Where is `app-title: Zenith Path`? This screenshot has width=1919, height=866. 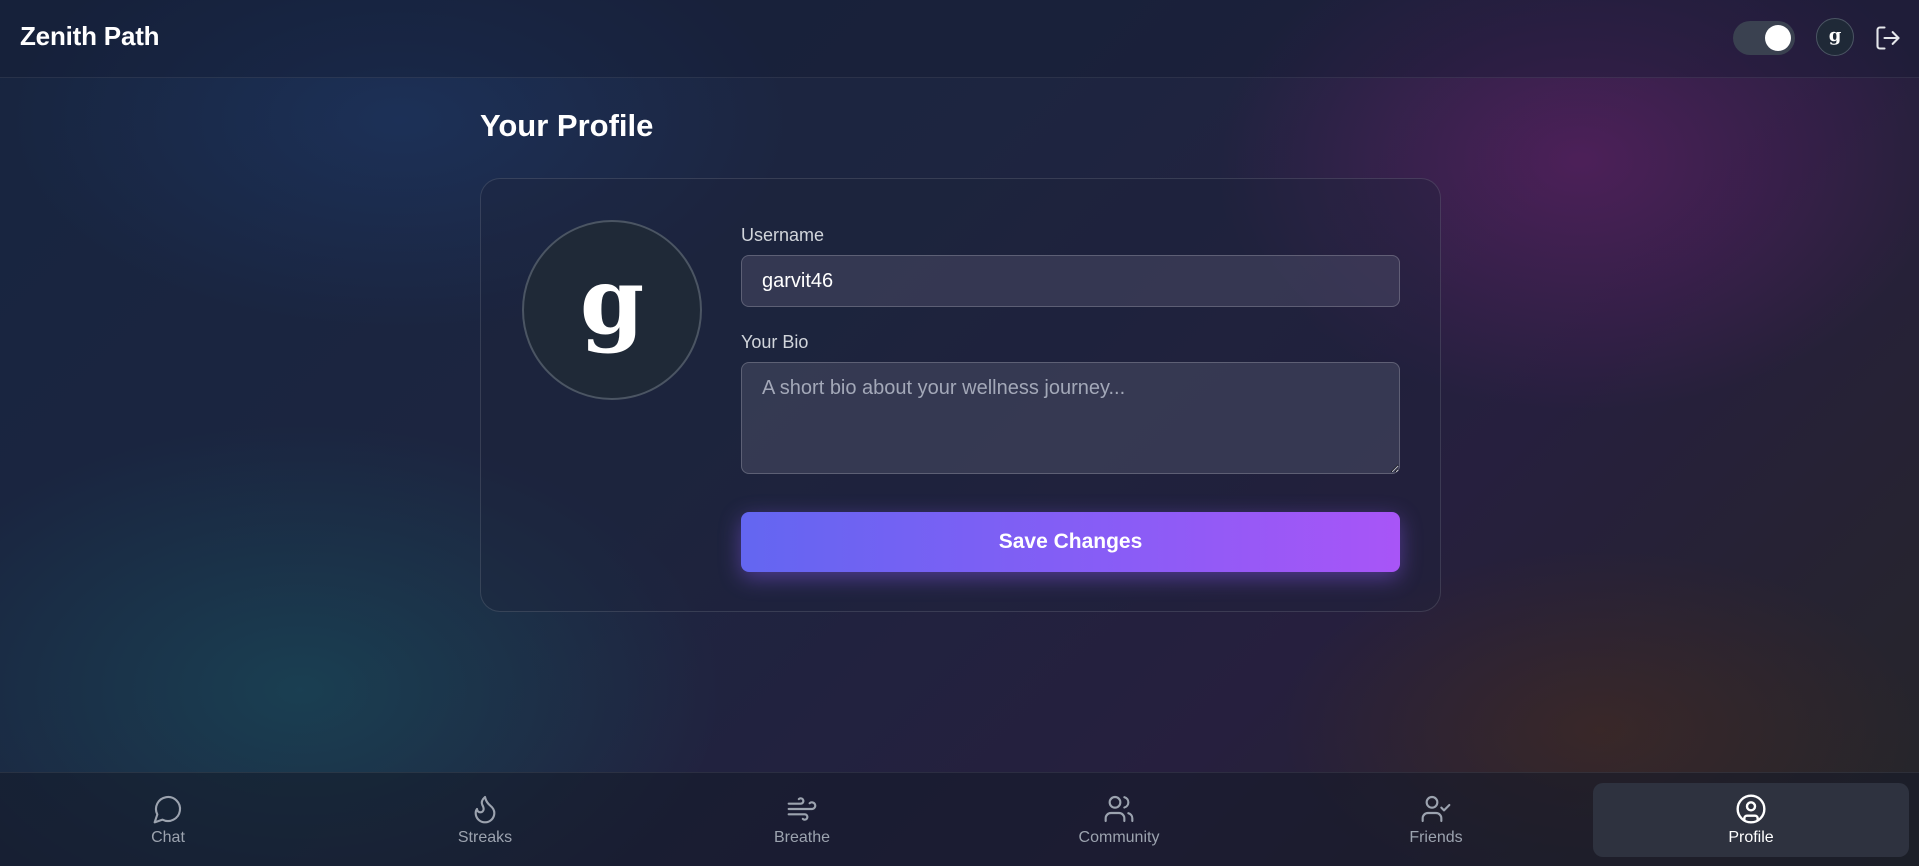 app-title: Zenith Path is located at coordinates (90, 36).